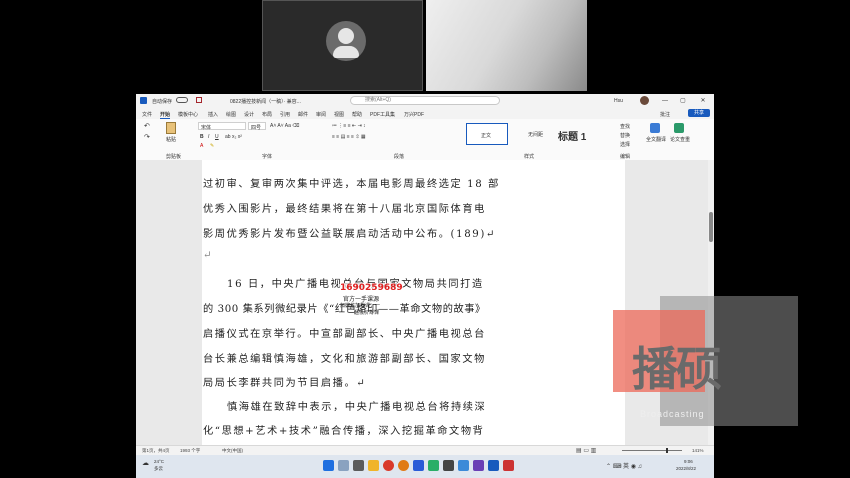  What do you see at coordinates (618, 101) in the screenshot?
I see `user-name: Hsu` at bounding box center [618, 101].